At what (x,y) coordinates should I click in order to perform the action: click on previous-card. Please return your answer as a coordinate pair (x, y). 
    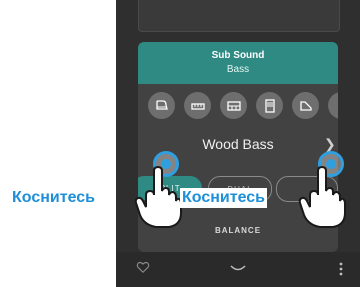
    Looking at the image, I should click on (239, 16).